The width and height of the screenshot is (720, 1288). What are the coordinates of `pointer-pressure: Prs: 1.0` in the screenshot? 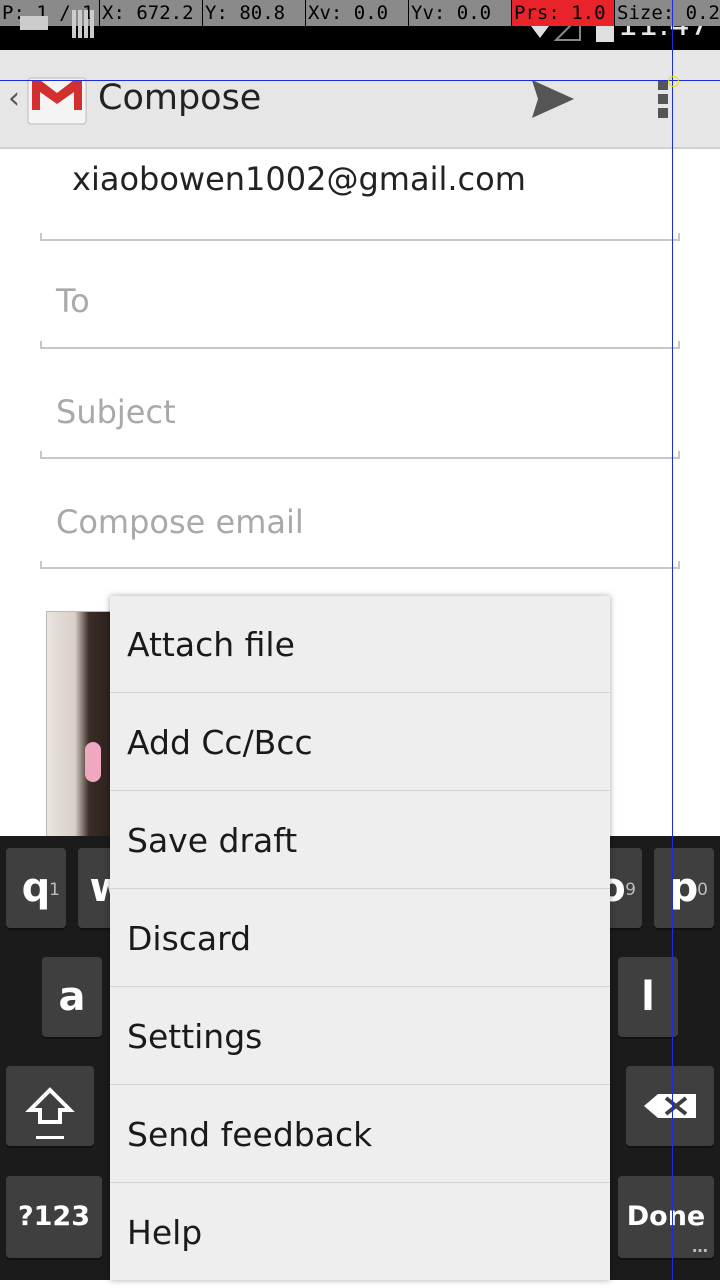 It's located at (563, 13).